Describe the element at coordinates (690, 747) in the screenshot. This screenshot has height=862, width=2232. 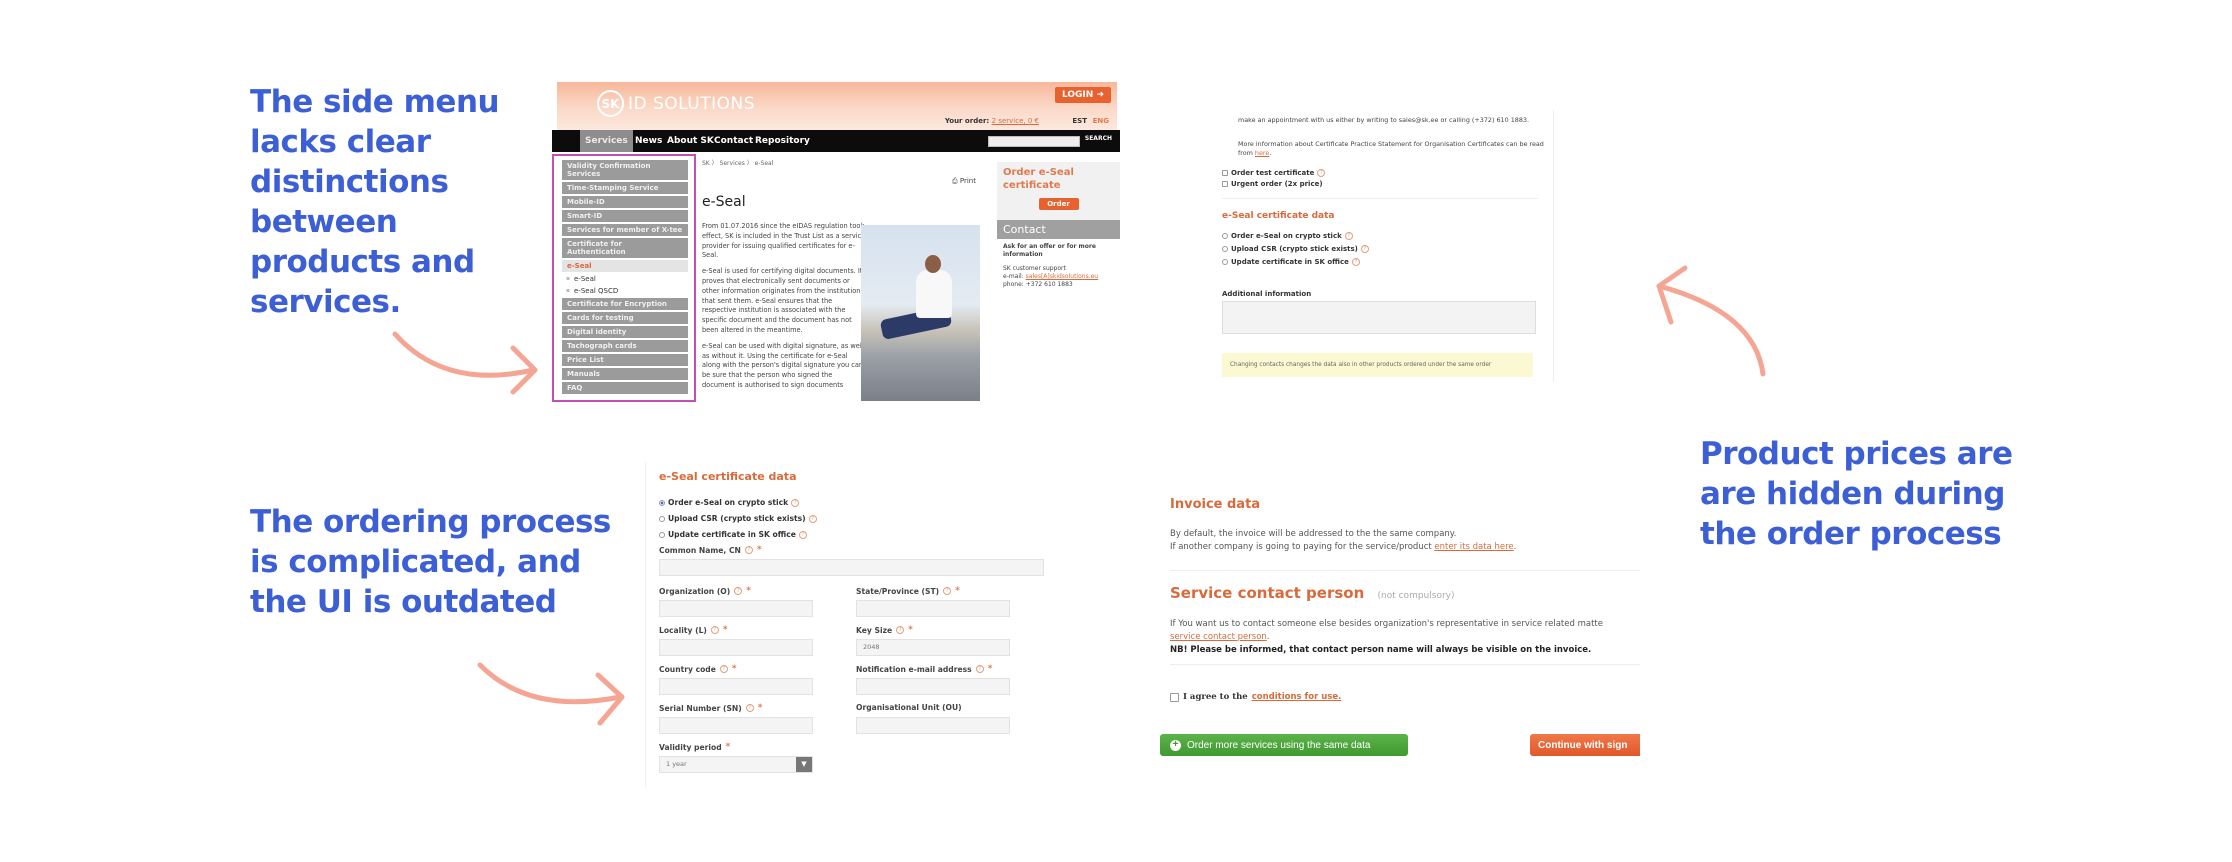
I see `field-label: Validity period` at that location.